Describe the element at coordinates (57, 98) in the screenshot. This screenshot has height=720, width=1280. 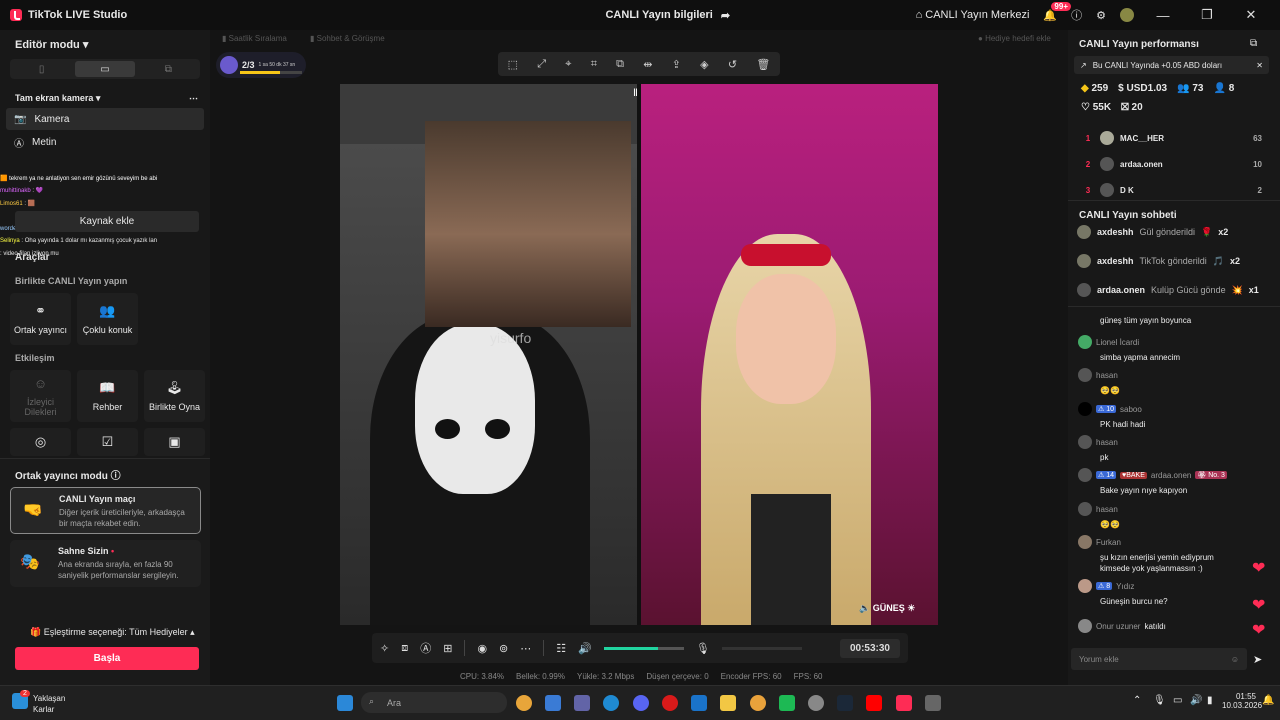
I see `scene-dropdown: Tam ekran kamera ▾` at that location.